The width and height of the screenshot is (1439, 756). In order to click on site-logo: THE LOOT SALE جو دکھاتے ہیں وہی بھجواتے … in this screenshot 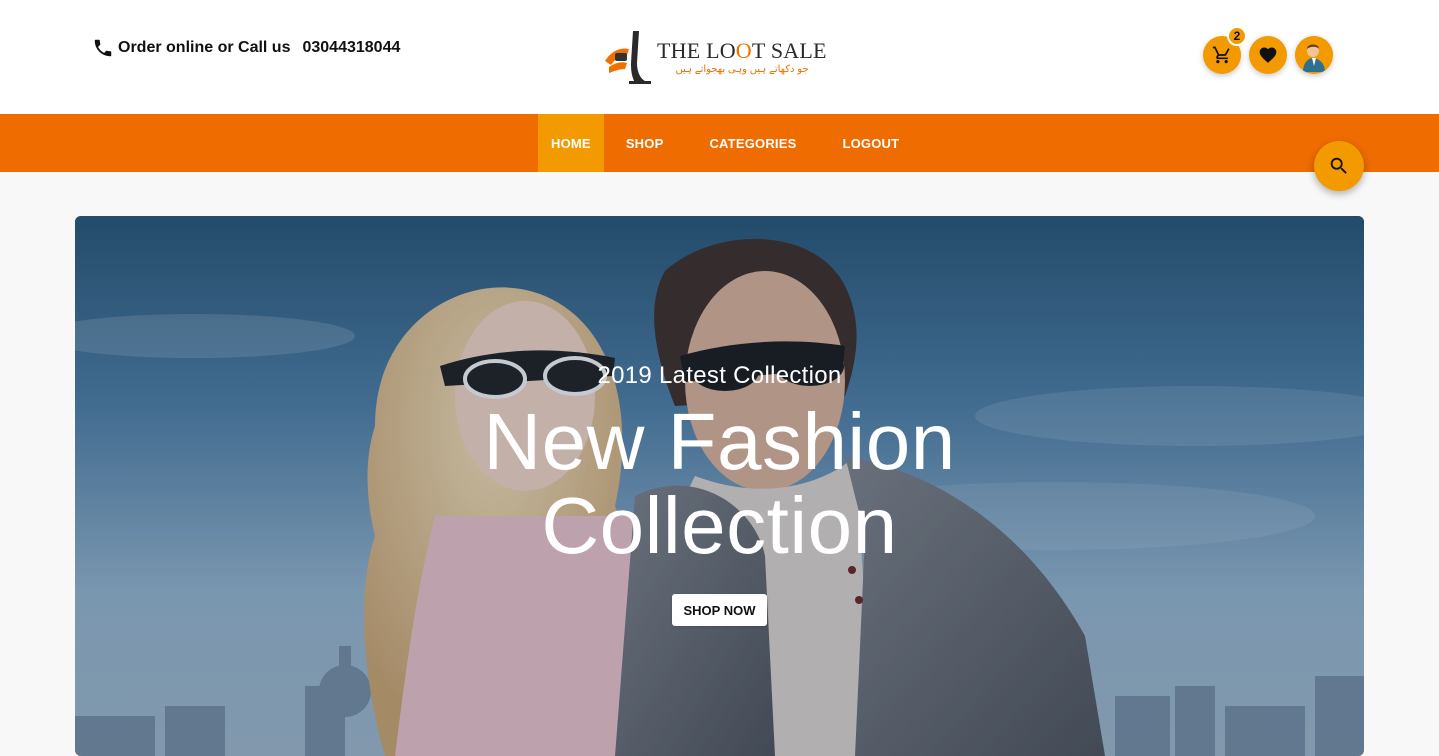, I will do `click(714, 57)`.